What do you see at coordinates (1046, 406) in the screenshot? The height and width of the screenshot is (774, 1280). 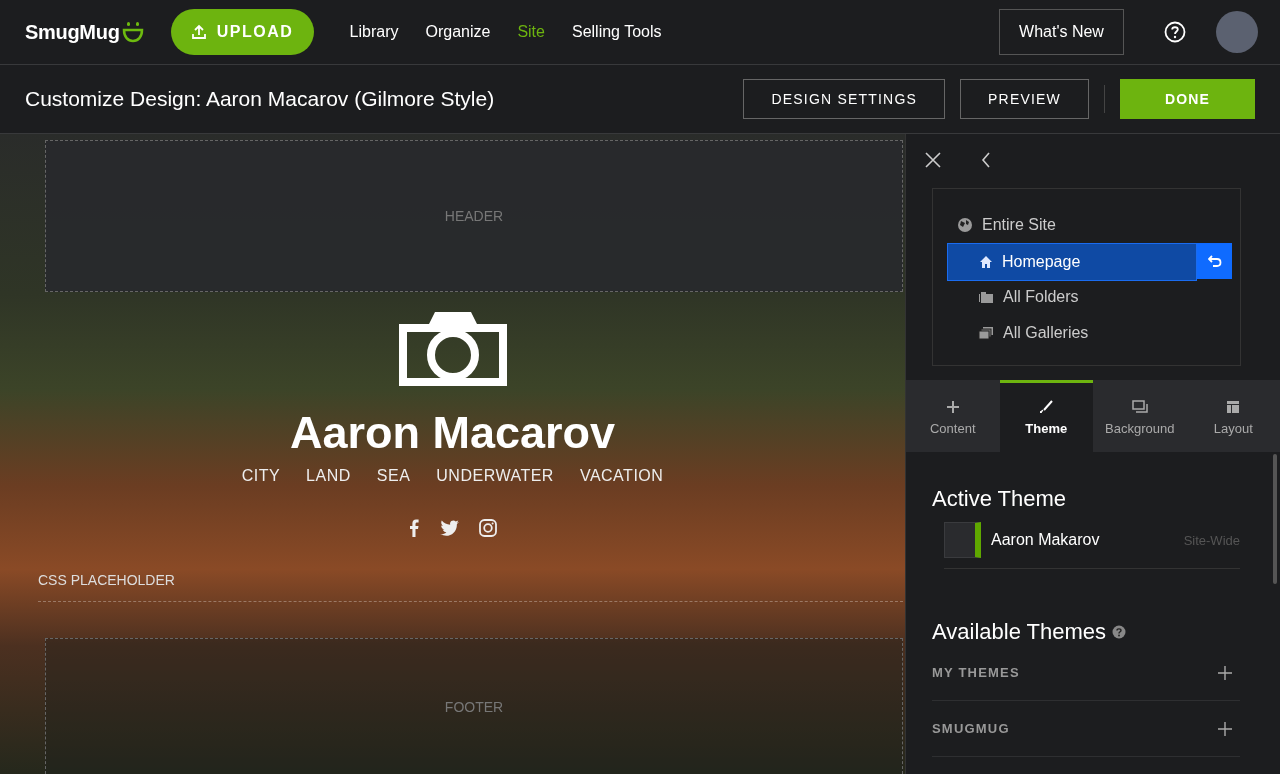 I see `brush-icon` at bounding box center [1046, 406].